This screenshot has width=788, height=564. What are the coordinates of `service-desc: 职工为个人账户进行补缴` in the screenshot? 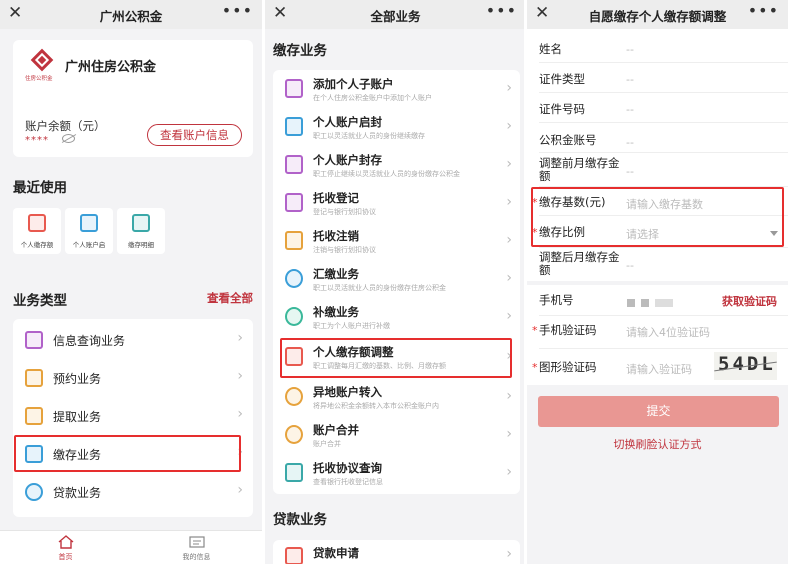 It's located at (351, 326).